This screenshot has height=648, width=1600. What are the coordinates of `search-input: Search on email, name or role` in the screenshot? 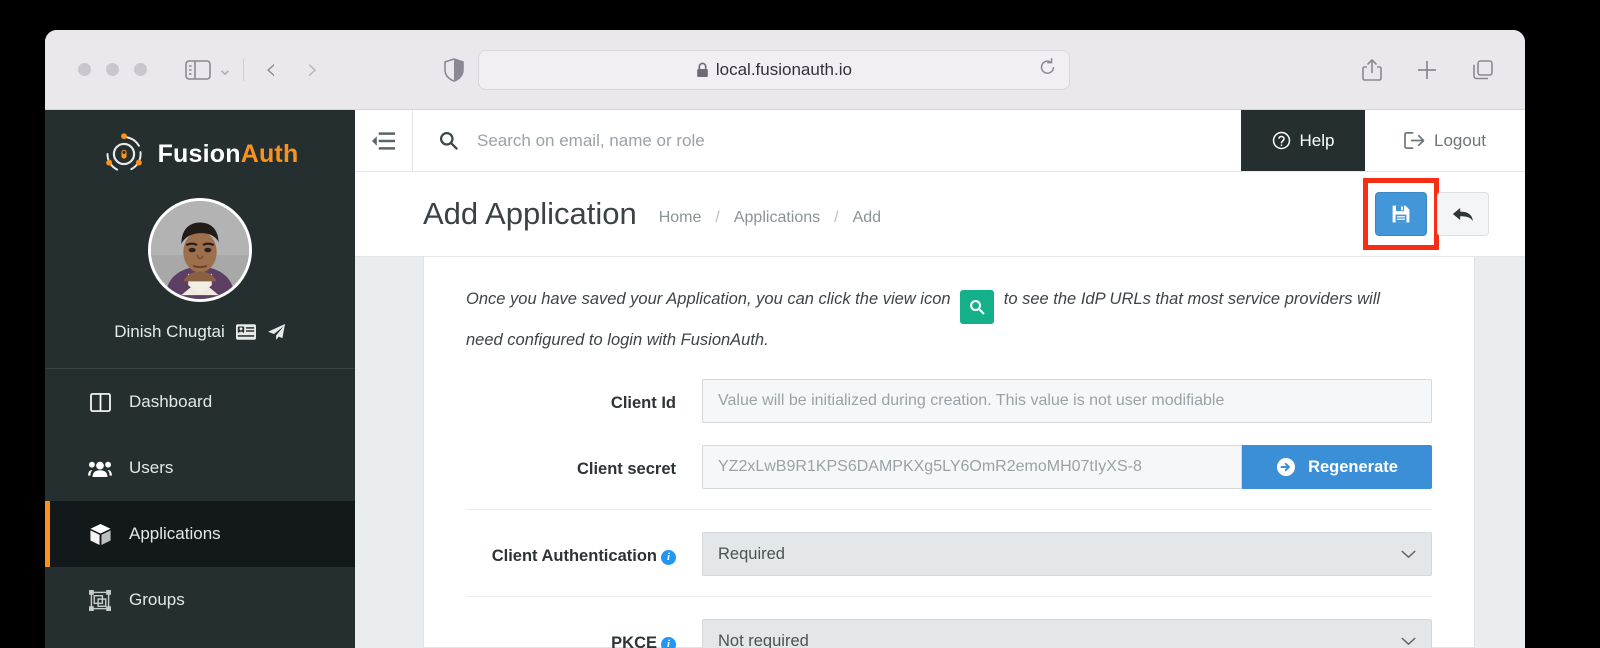 It's located at (827, 140).